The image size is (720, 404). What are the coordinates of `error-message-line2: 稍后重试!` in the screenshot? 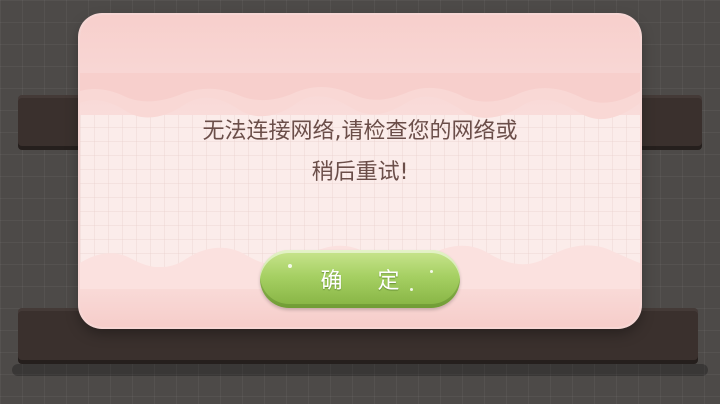 It's located at (360, 172).